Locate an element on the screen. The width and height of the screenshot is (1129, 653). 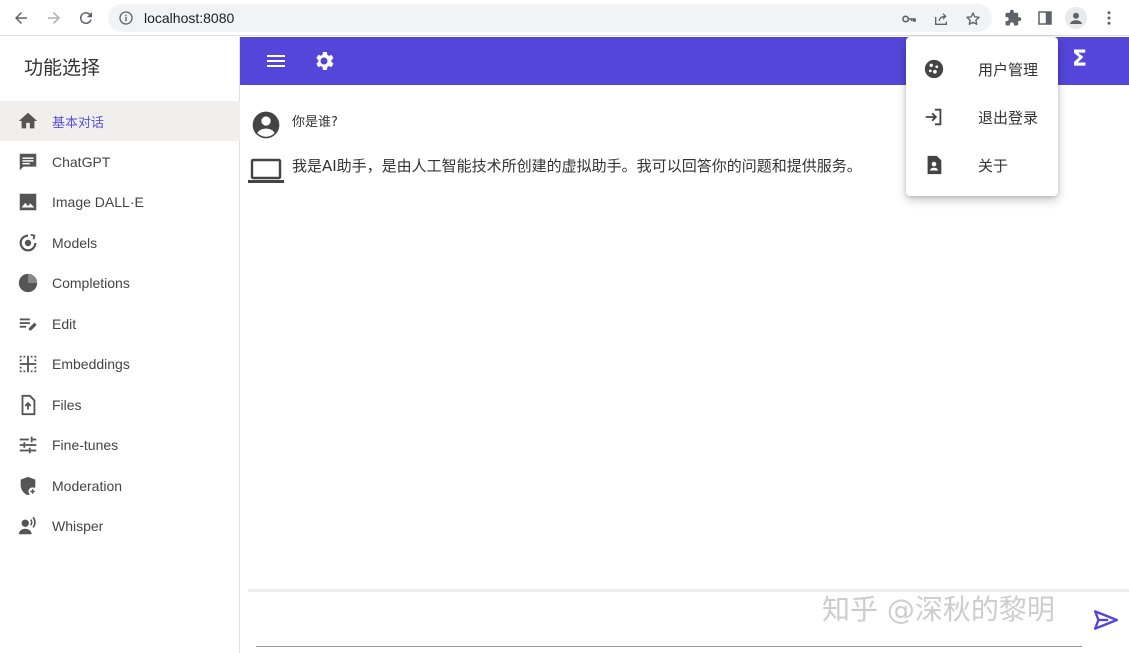
back-button is located at coordinates (21, 18).